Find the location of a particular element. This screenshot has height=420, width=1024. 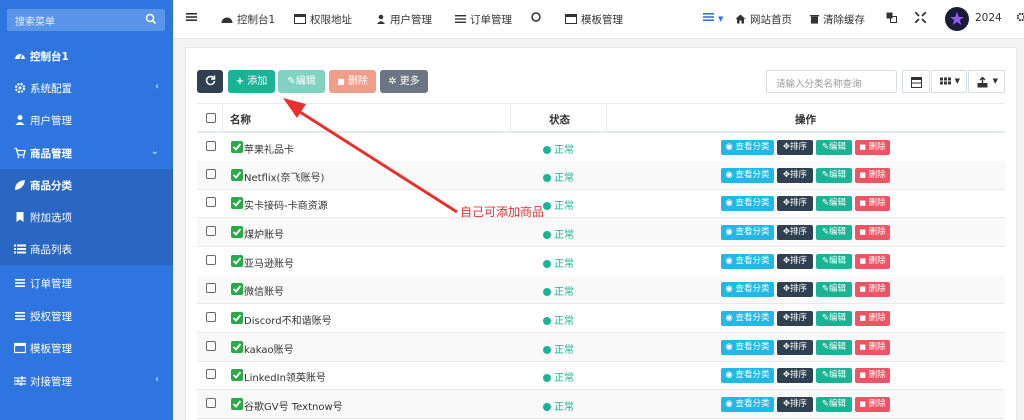

pencil-icon: ✎ is located at coordinates (825, 289).